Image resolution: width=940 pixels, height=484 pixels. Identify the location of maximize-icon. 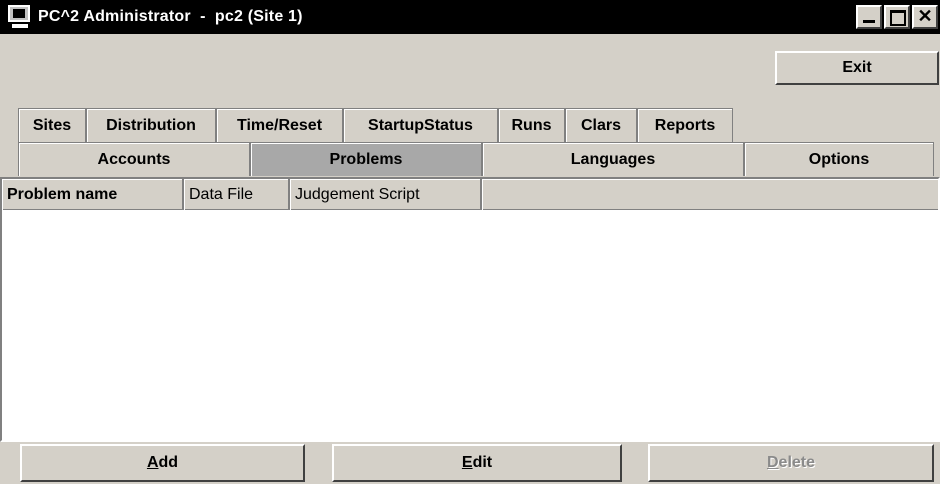
(897, 17).